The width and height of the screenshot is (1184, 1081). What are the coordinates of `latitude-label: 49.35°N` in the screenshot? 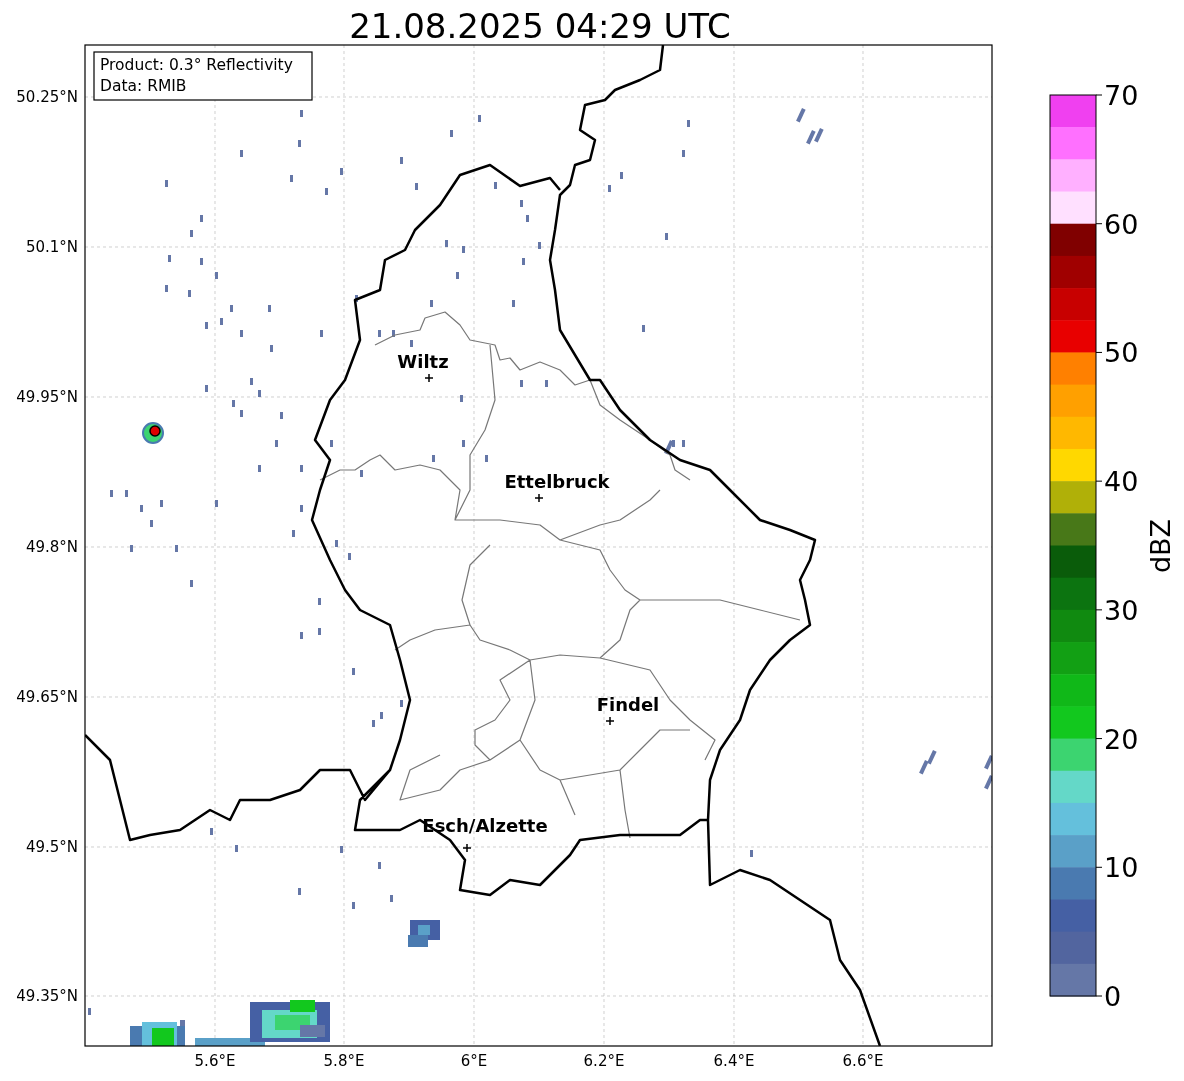 It's located at (47, 996).